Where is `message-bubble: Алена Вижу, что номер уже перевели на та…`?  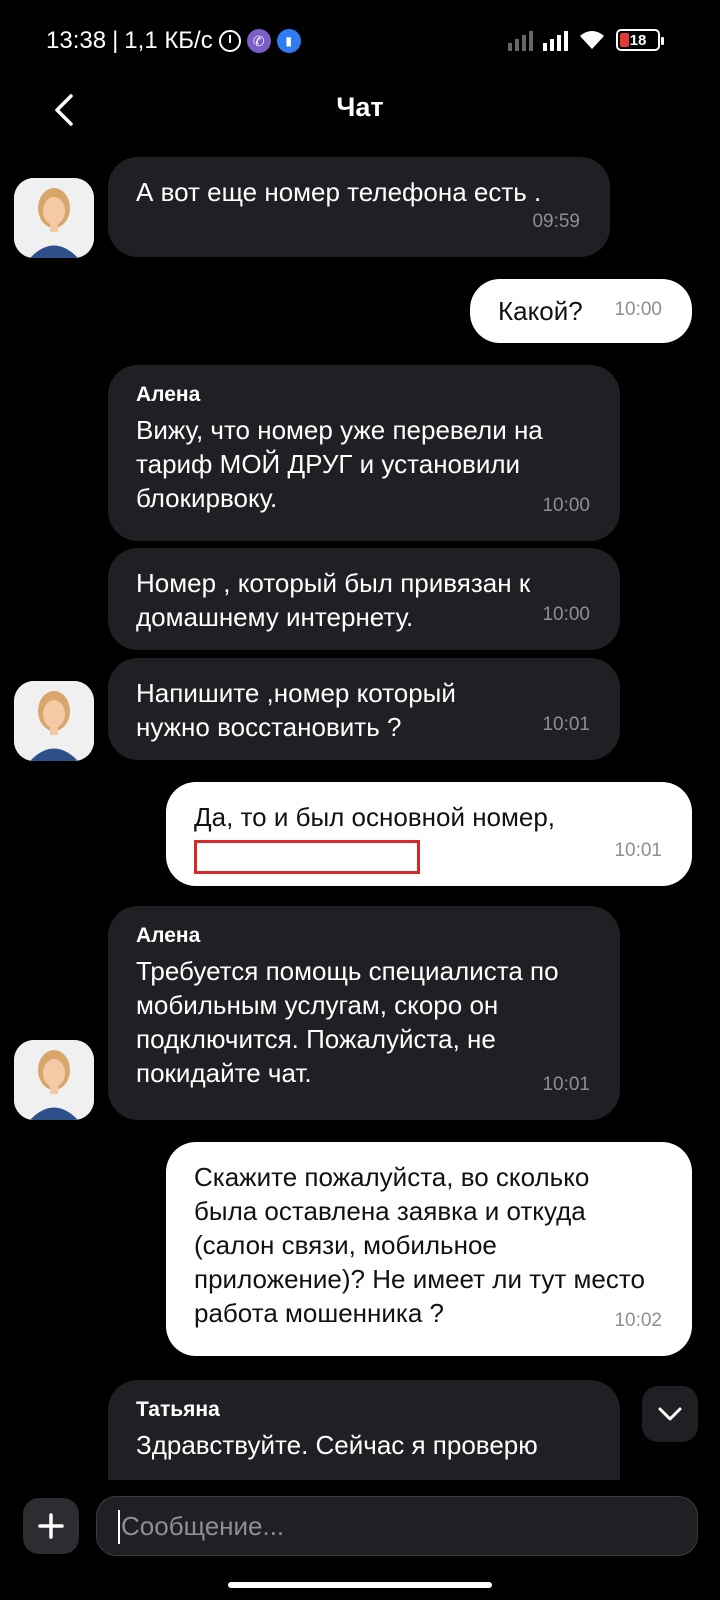
message-bubble: Алена Вижу, что номер уже перевели на та… is located at coordinates (364, 453).